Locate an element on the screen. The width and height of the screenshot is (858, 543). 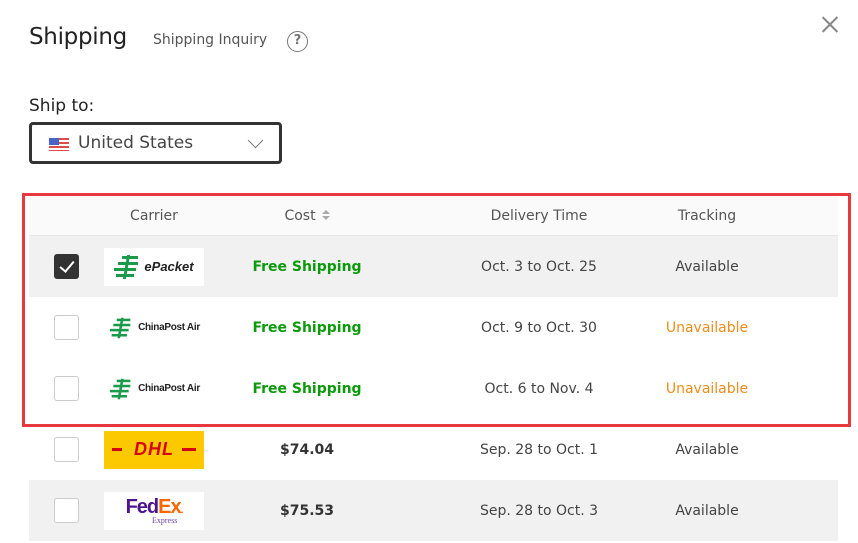
us-flag-icon is located at coordinates (59, 144).